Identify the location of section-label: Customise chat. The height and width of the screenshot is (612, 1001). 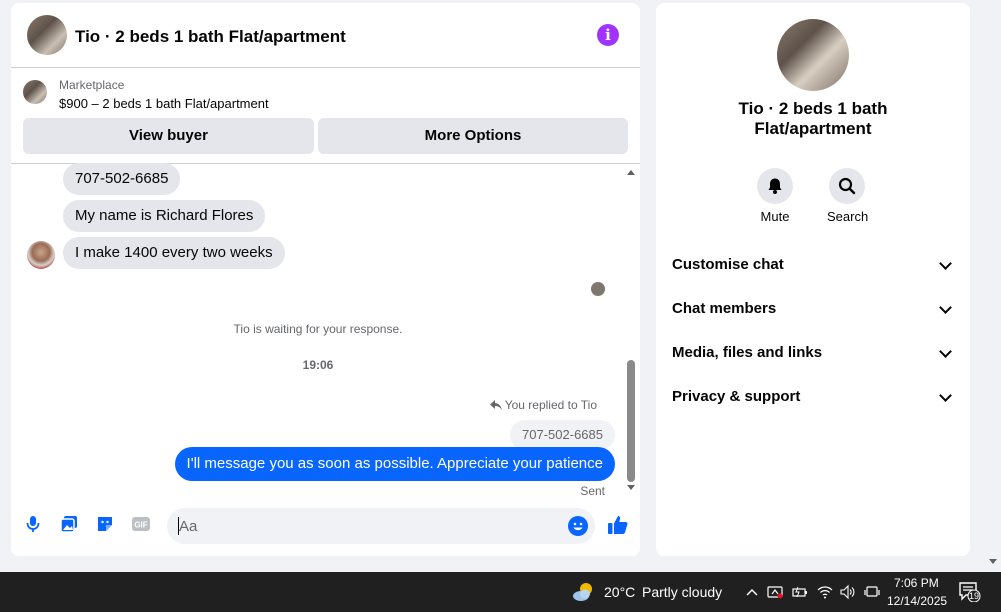
(728, 264).